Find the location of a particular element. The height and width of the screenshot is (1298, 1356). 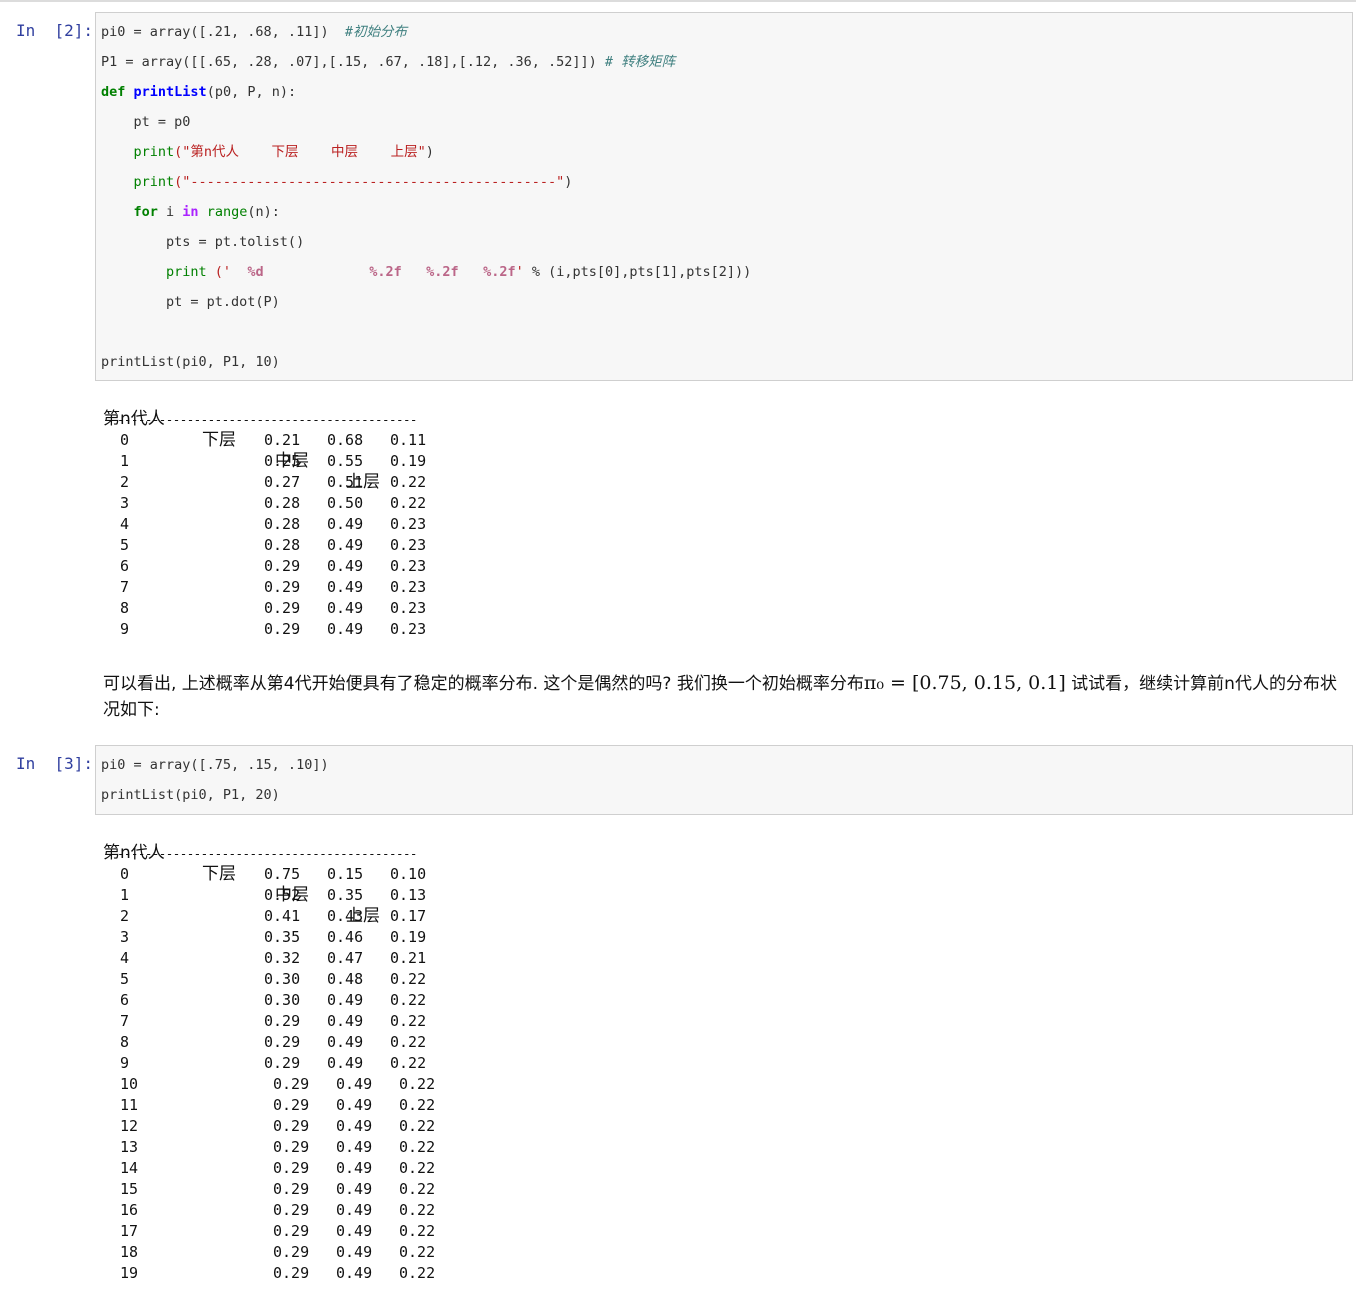

probability-cell: 0.30 is located at coordinates (282, 979).